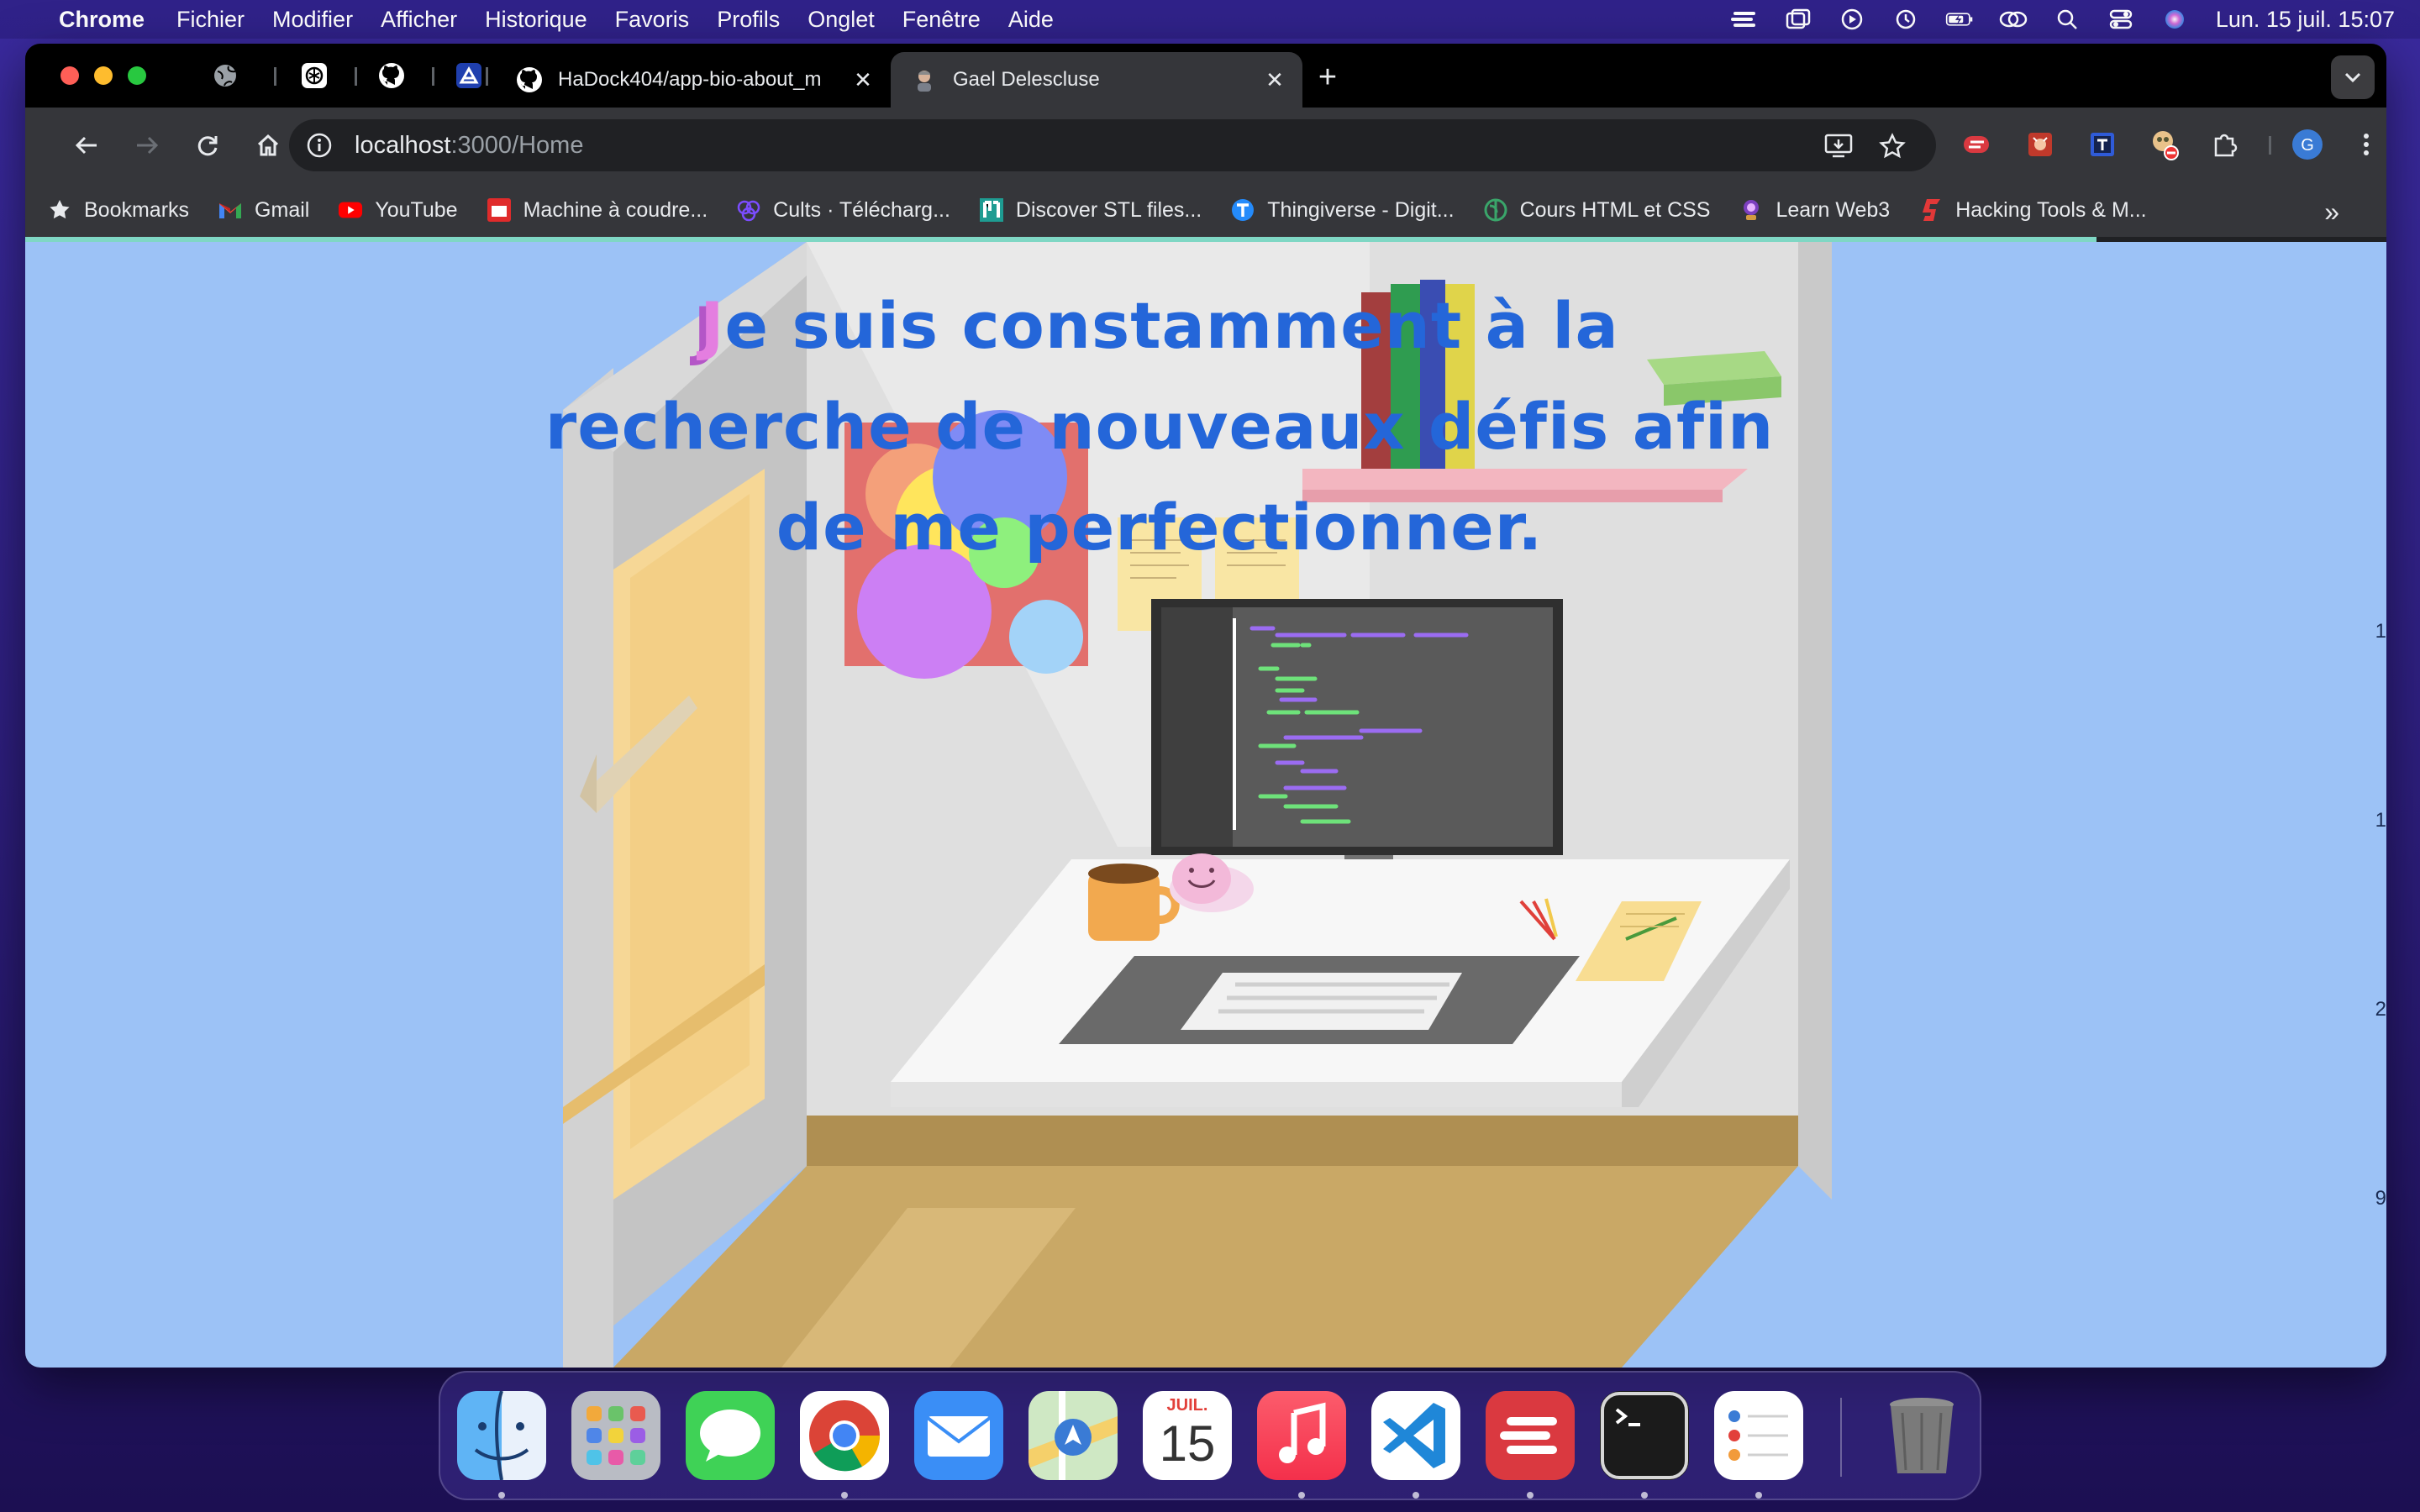  Describe the element at coordinates (351, 210) in the screenshot. I see `youtube-icon` at that location.